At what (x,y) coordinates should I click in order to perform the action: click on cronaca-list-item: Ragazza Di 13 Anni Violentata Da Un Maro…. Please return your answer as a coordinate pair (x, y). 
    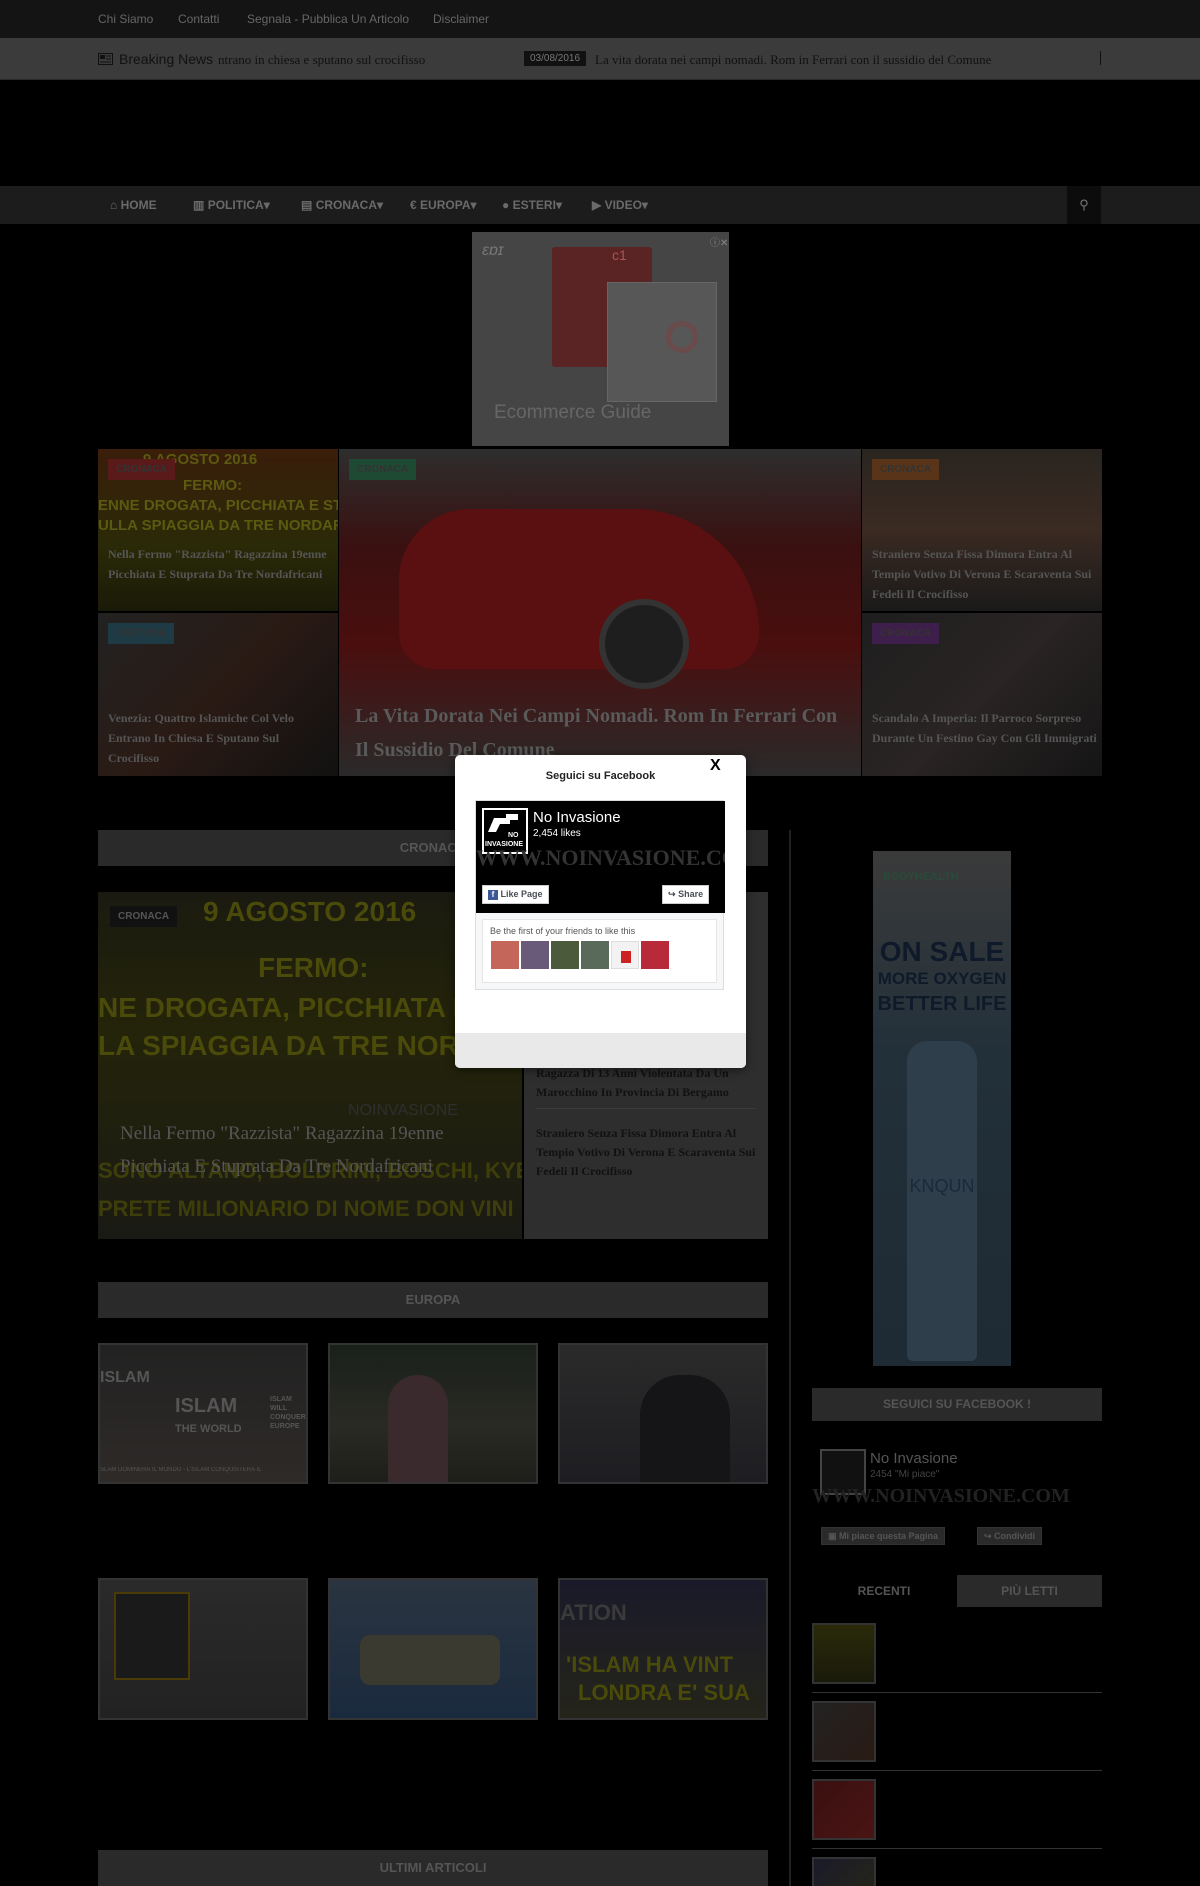
    Looking at the image, I should click on (648, 1083).